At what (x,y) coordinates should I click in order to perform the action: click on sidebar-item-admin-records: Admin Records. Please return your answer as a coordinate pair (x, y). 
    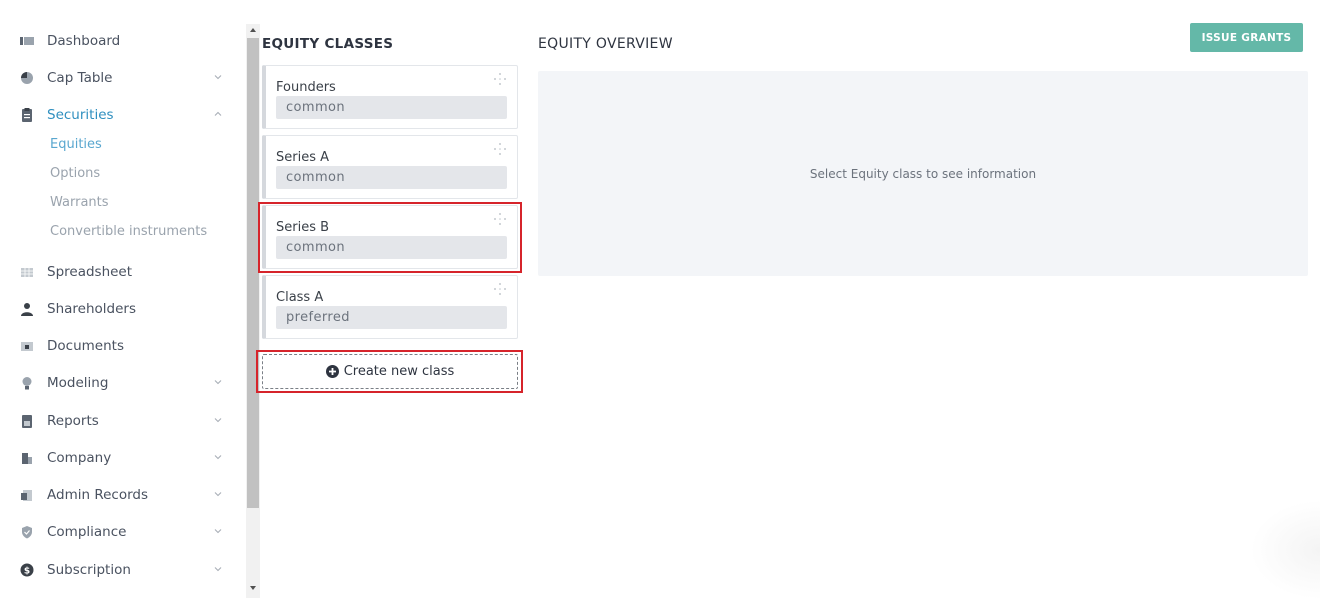
    Looking at the image, I should click on (125, 495).